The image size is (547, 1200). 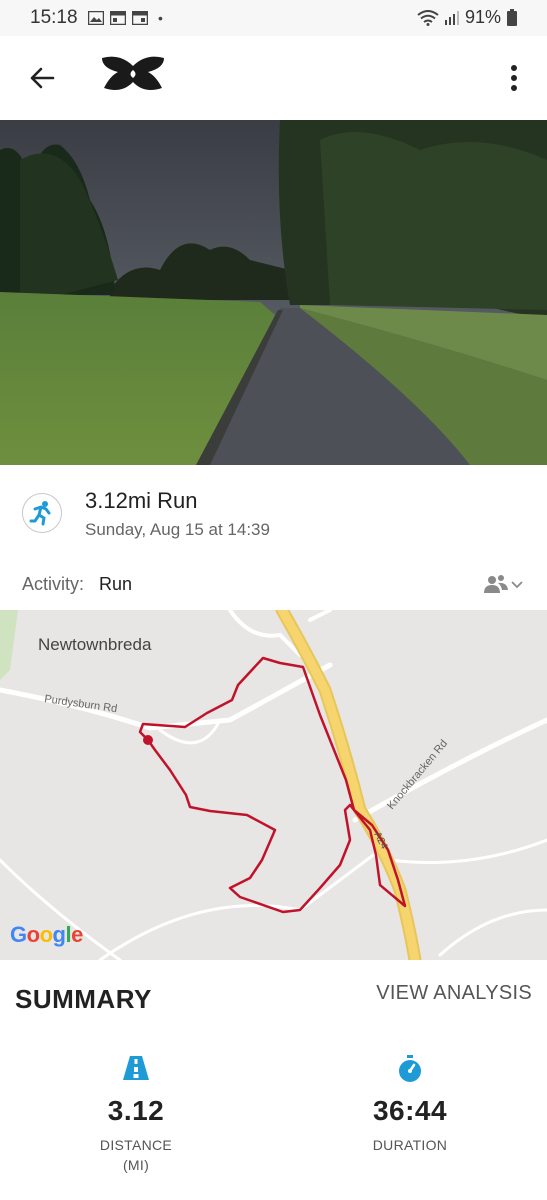 What do you see at coordinates (410, 1068) in the screenshot?
I see `stopwatch-icon` at bounding box center [410, 1068].